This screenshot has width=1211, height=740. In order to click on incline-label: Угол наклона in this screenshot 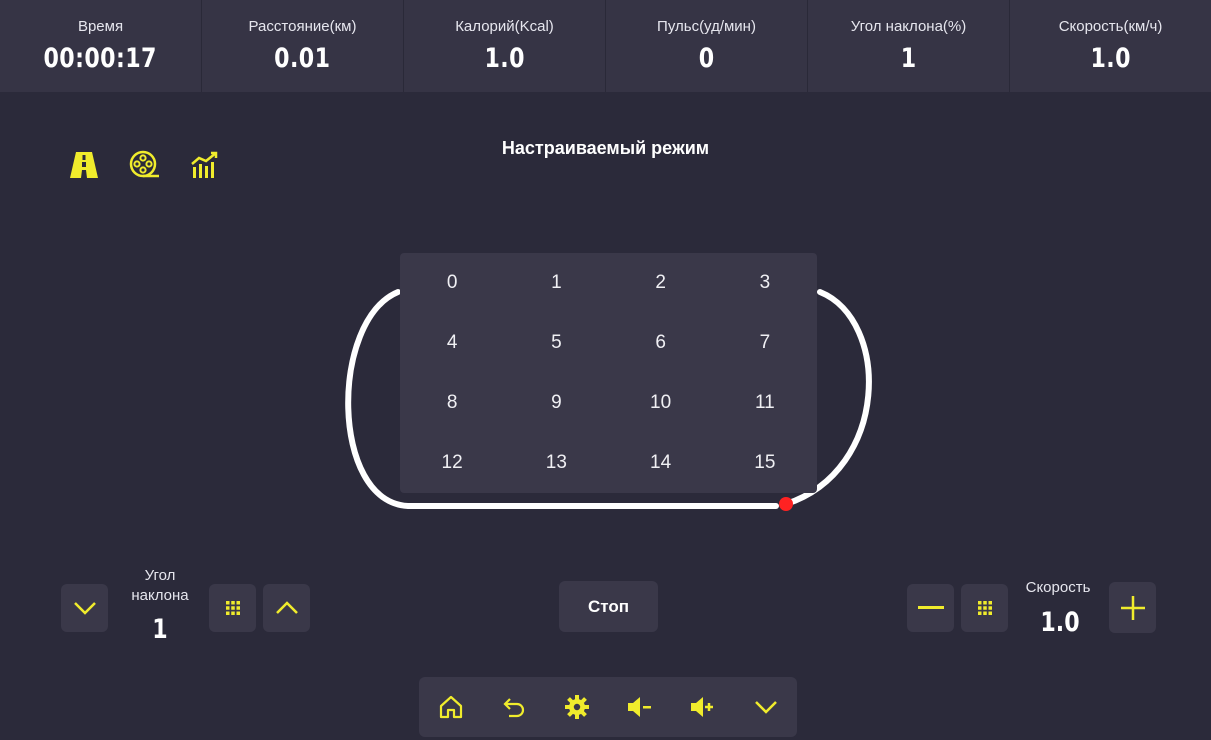, I will do `click(160, 585)`.